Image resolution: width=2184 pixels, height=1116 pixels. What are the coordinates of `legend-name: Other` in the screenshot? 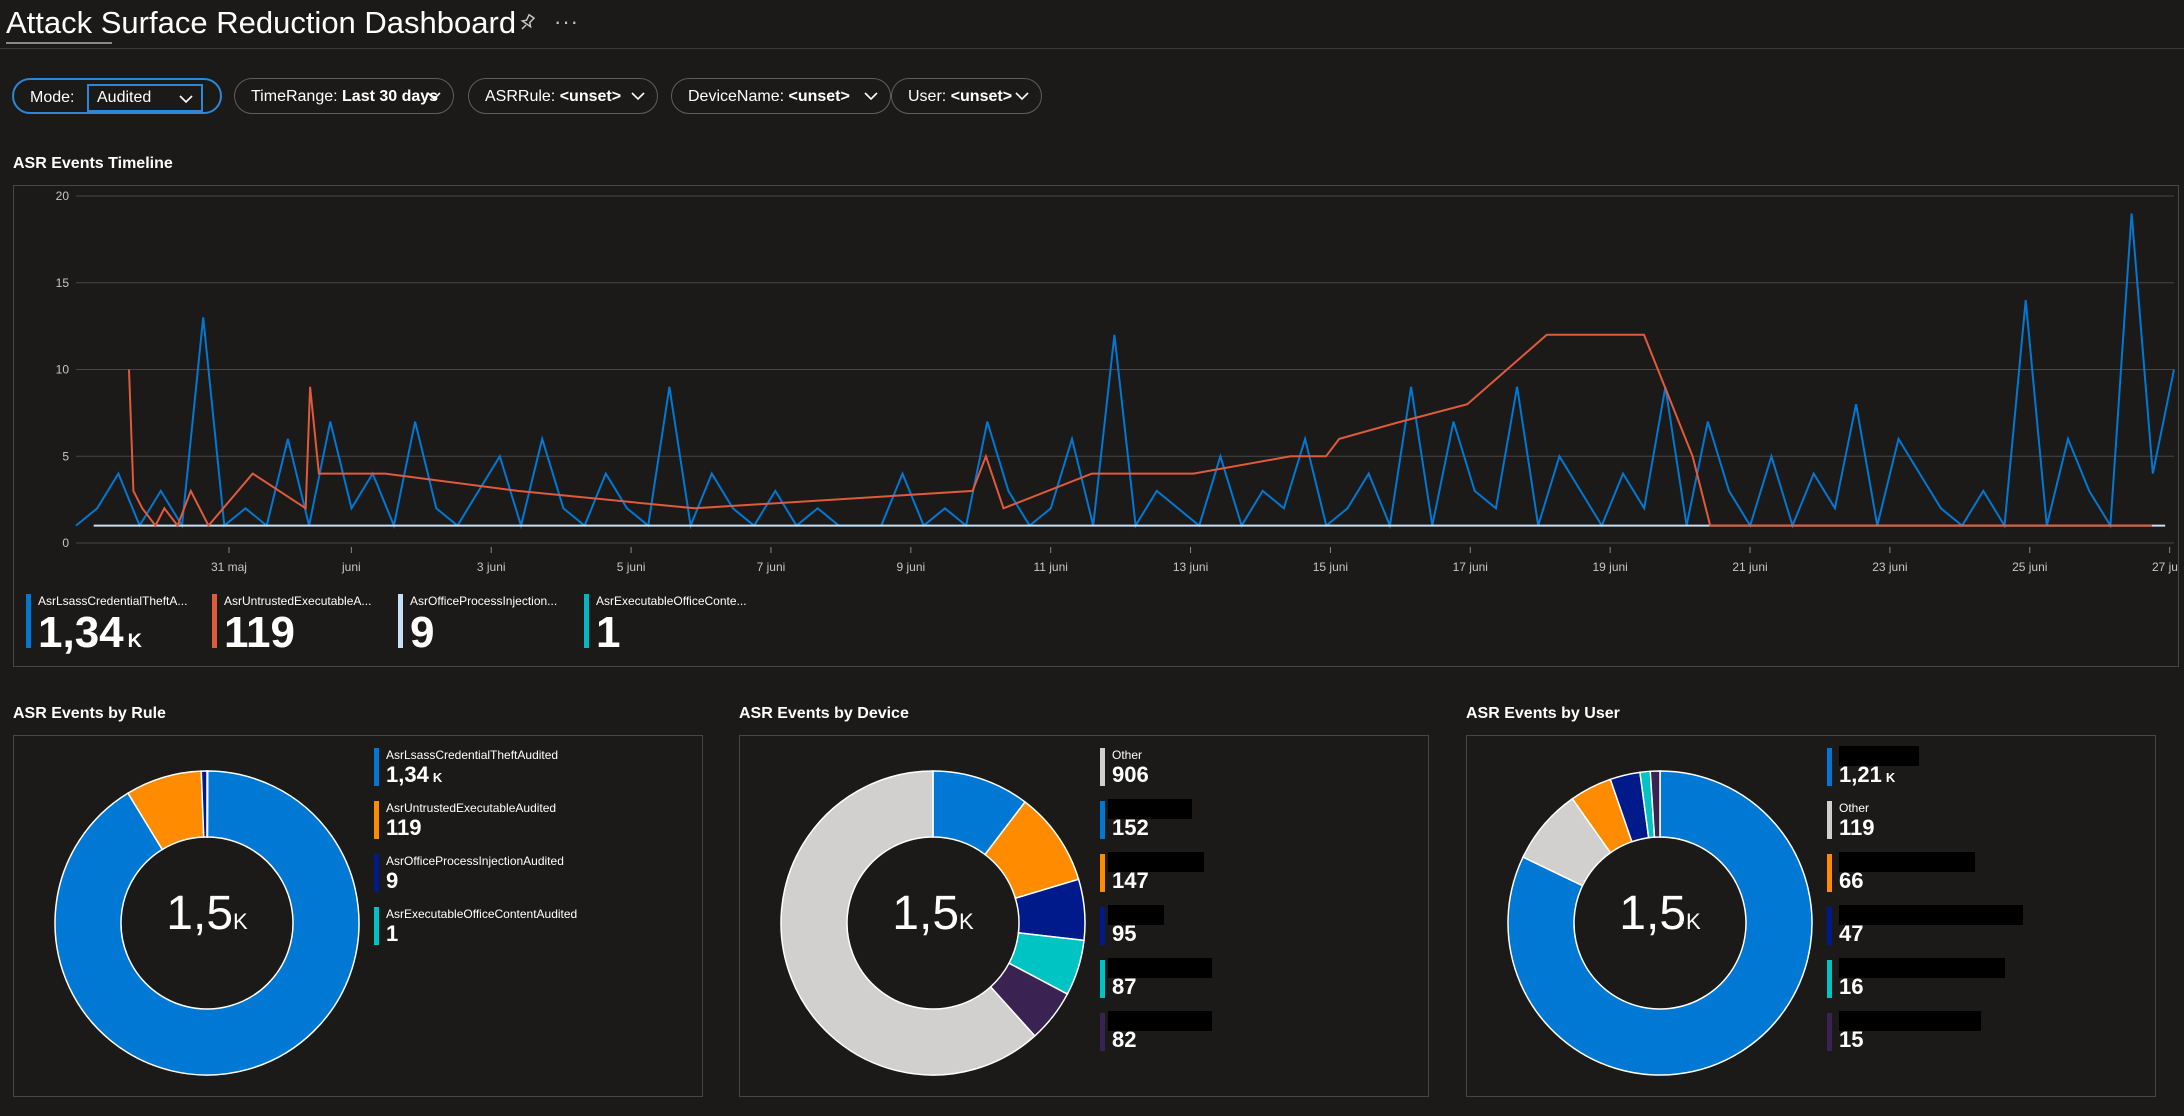 It's located at (1854, 808).